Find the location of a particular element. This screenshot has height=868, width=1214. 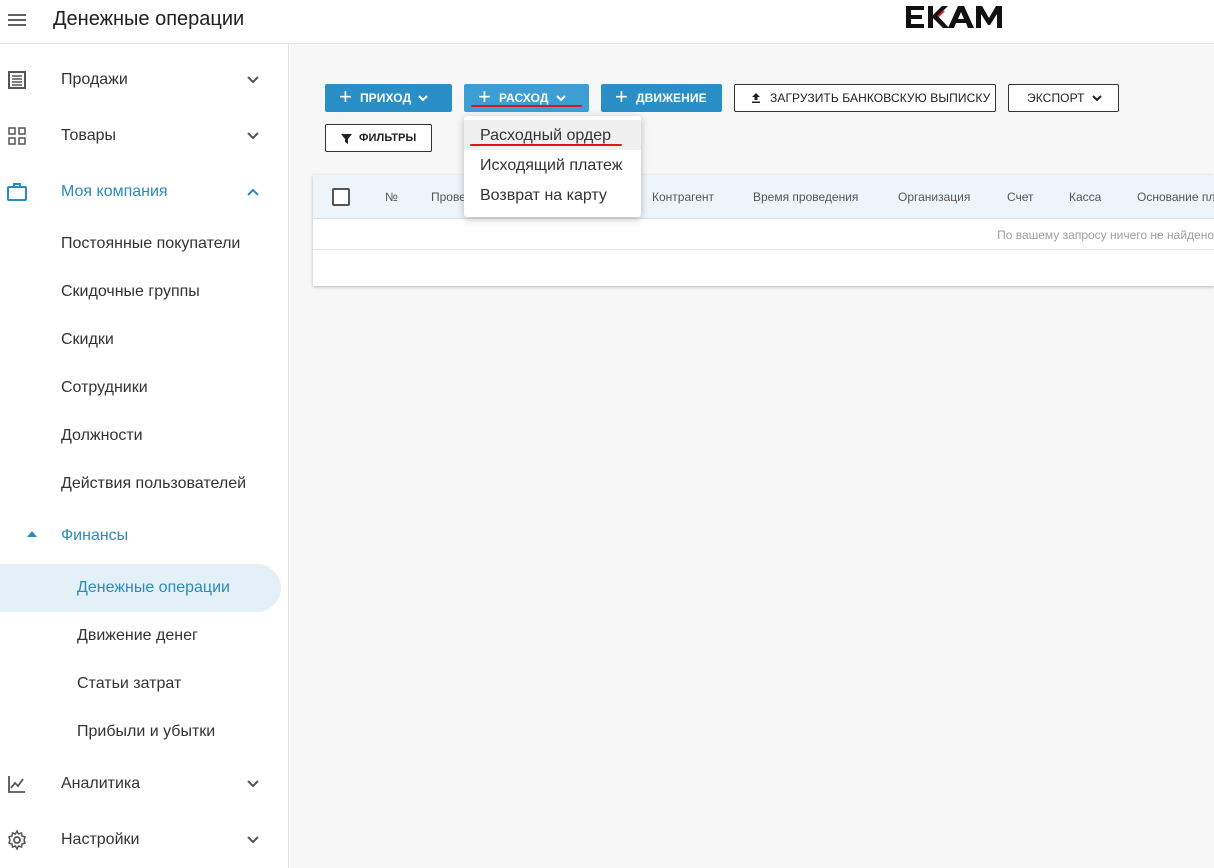

sidebar-item-money-flow: Движение денег is located at coordinates (144, 636).